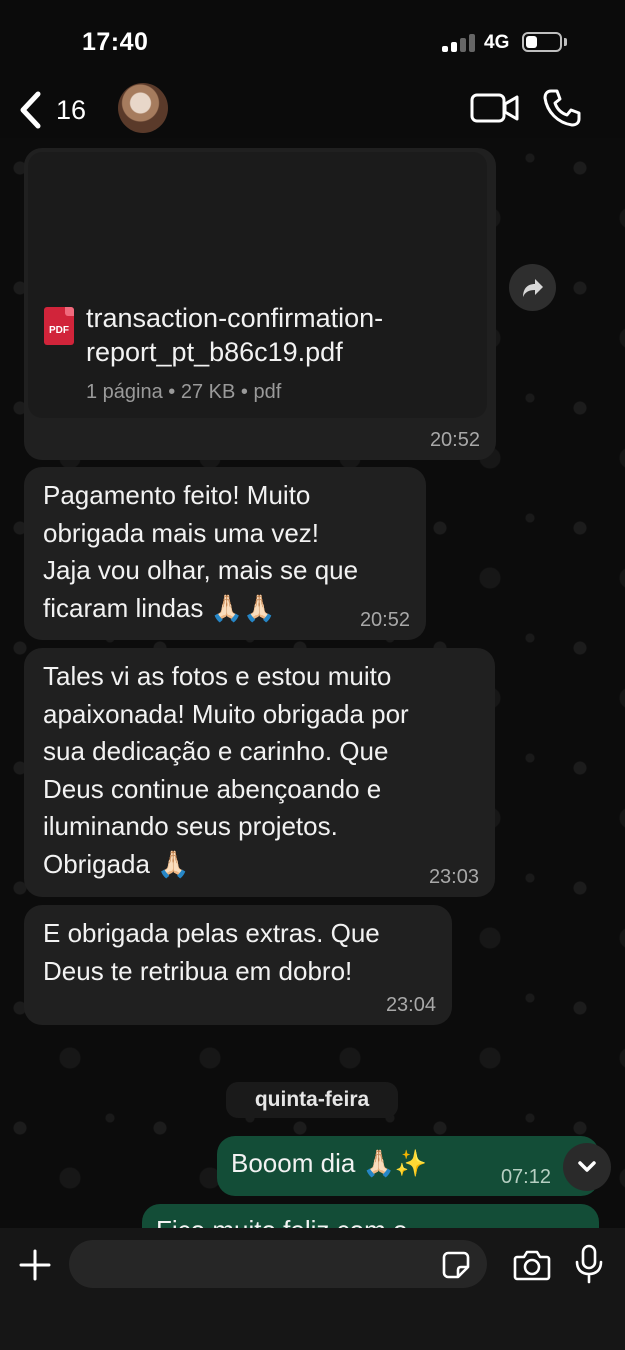  I want to click on camera-icon, so click(532, 1265).